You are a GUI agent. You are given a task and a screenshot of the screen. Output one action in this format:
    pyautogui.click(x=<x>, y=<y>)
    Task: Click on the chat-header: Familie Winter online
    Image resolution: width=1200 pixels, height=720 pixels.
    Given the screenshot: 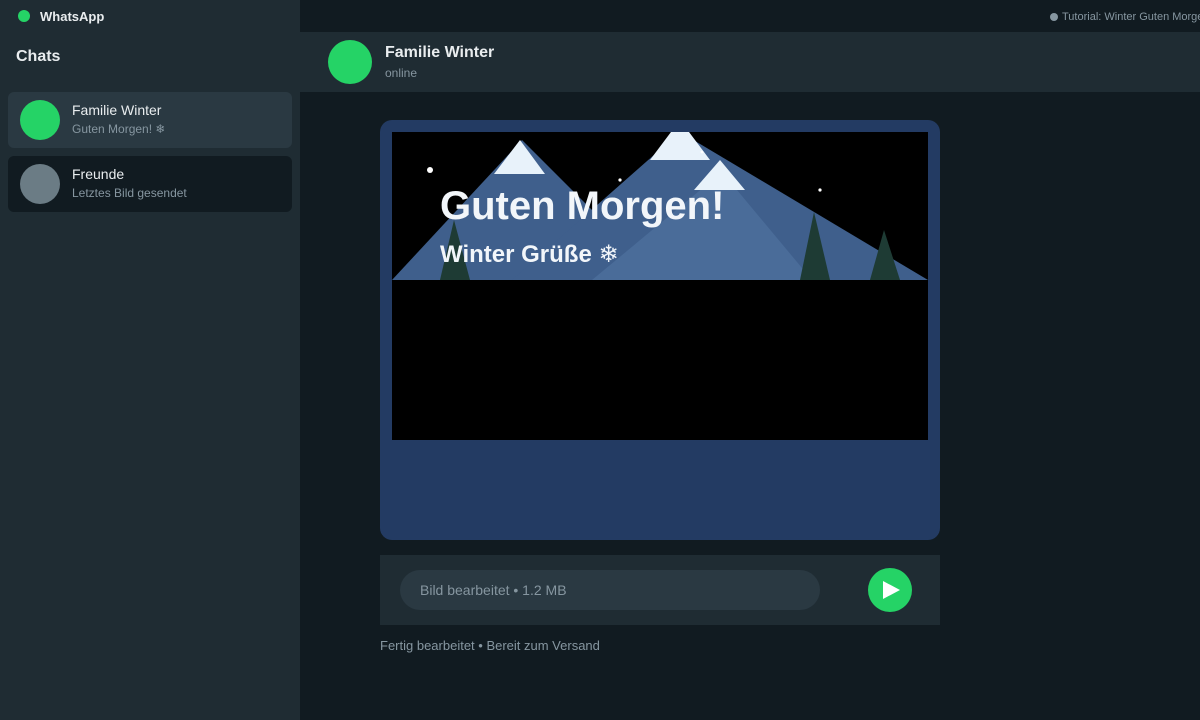 What is the action you would take?
    pyautogui.click(x=750, y=62)
    